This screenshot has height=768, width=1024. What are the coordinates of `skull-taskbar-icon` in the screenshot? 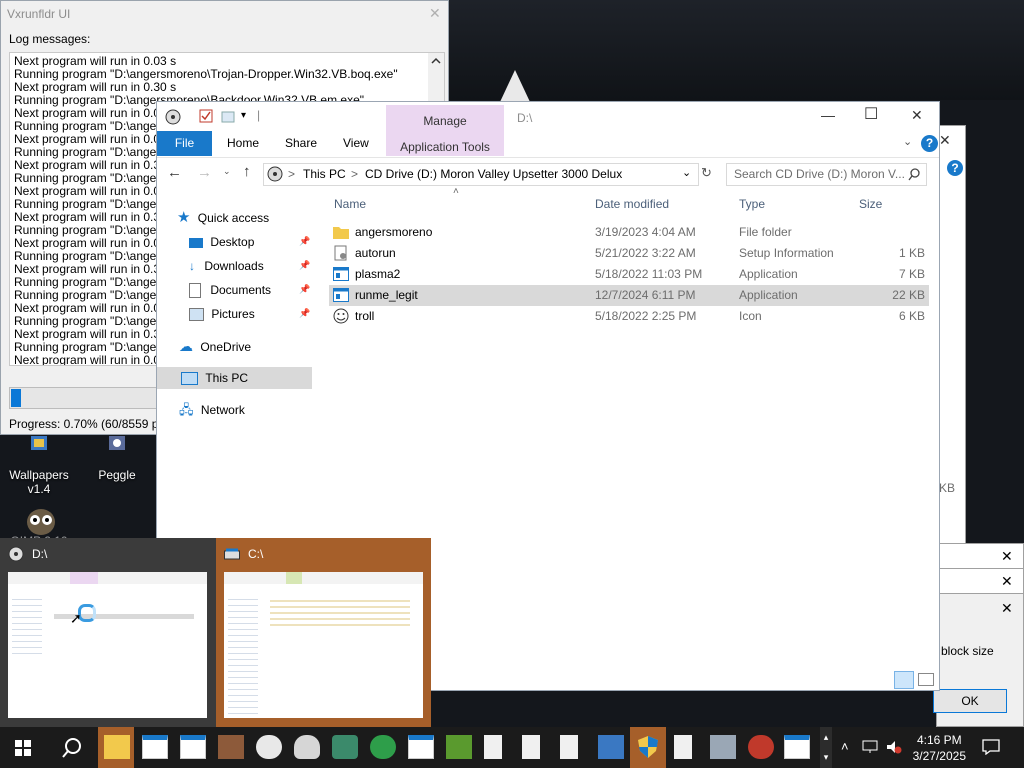 It's located at (307, 747).